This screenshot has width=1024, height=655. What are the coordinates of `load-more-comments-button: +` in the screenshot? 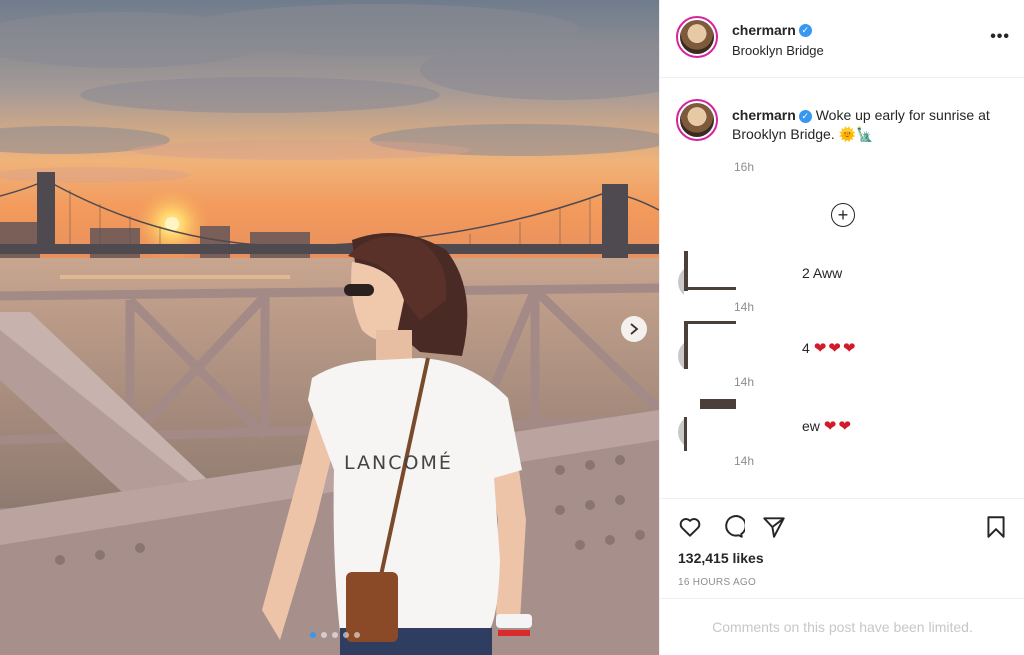 It's located at (843, 215).